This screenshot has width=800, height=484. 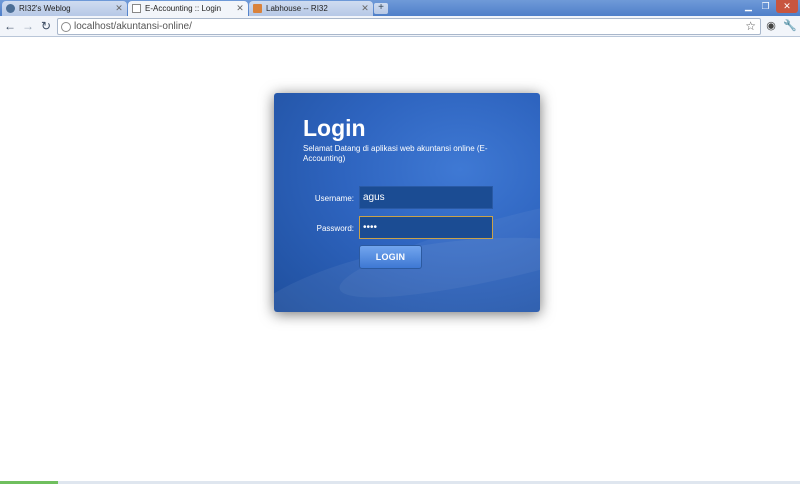 I want to click on wrench-icon: 🔧, so click(x=790, y=26).